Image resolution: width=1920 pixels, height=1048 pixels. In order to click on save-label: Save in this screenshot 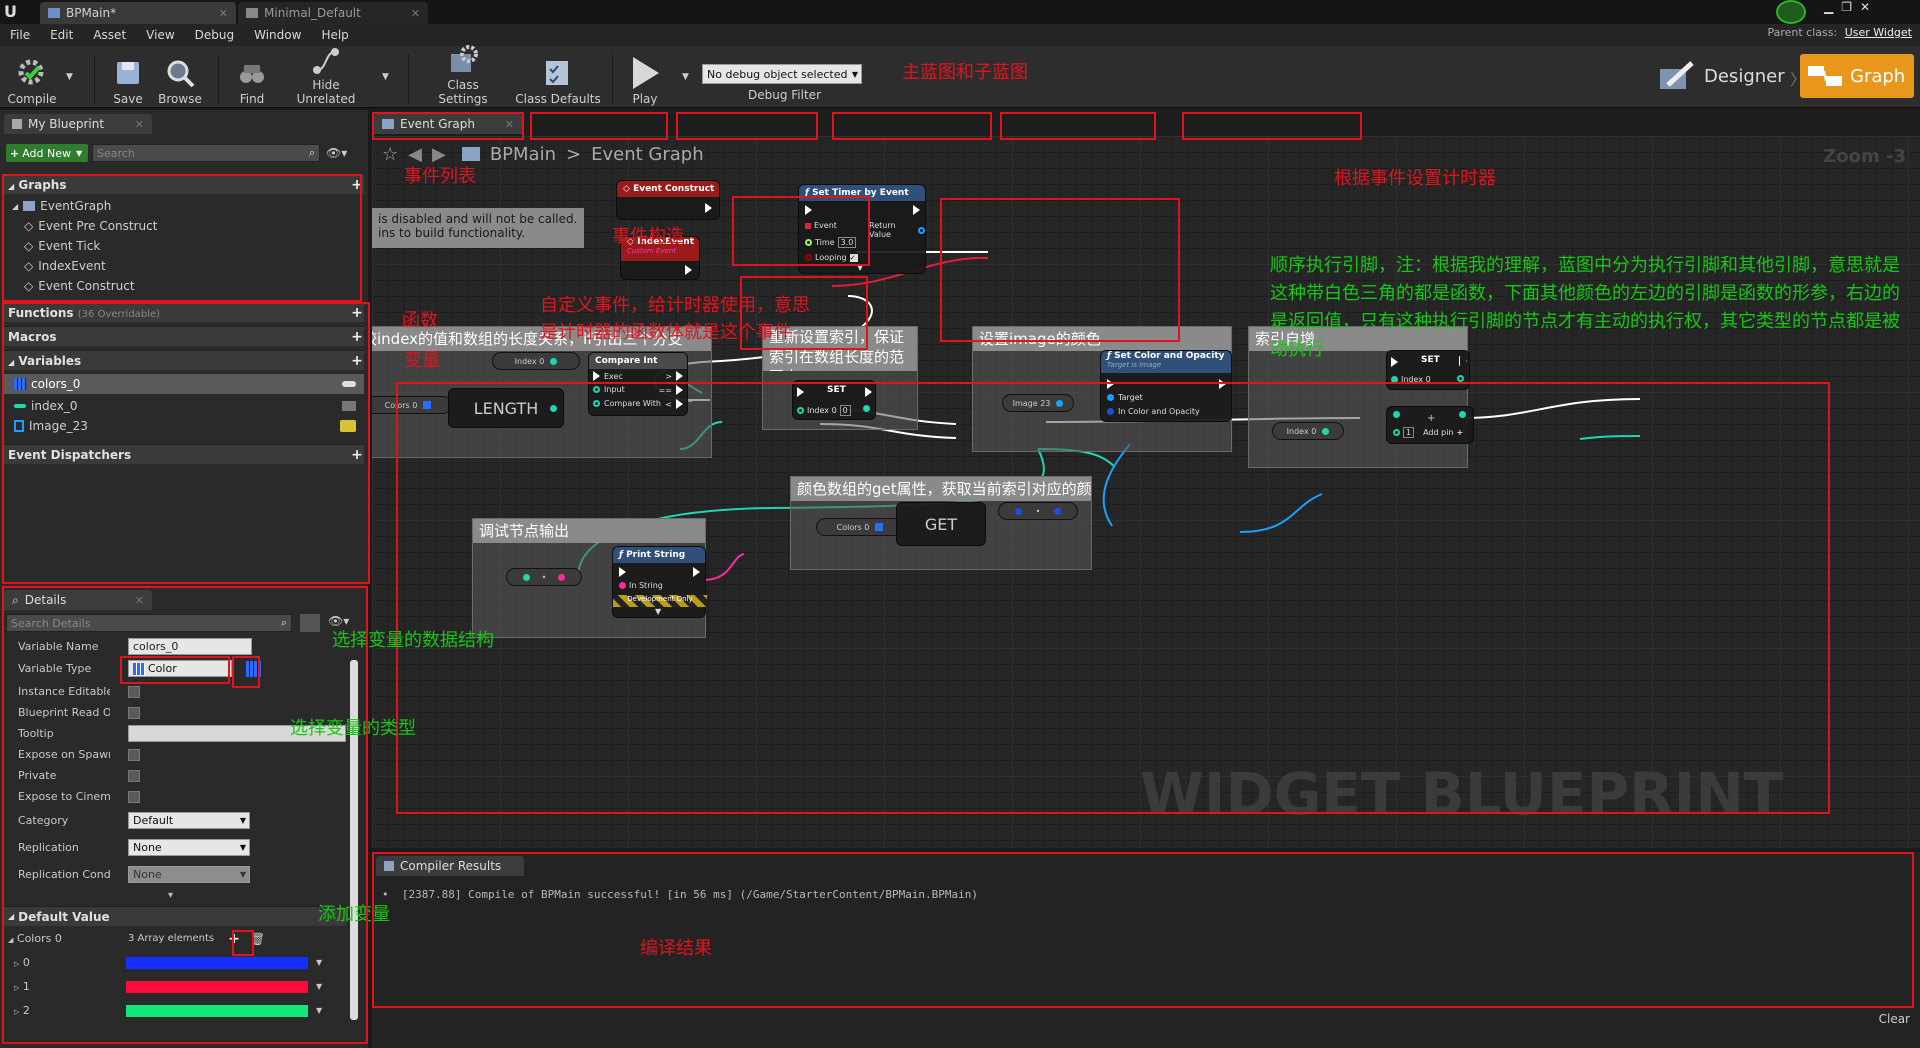, I will do `click(128, 99)`.